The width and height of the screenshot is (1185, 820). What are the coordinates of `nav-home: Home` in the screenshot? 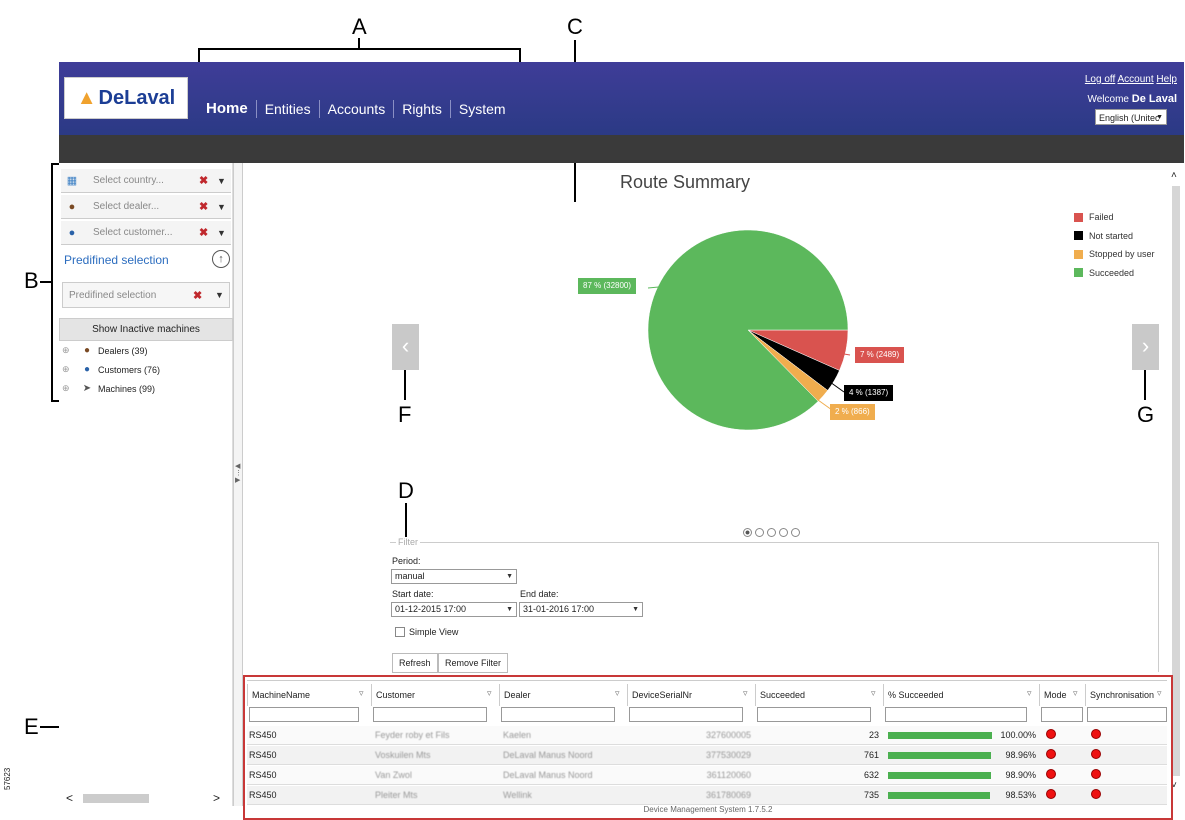 It's located at (227, 109).